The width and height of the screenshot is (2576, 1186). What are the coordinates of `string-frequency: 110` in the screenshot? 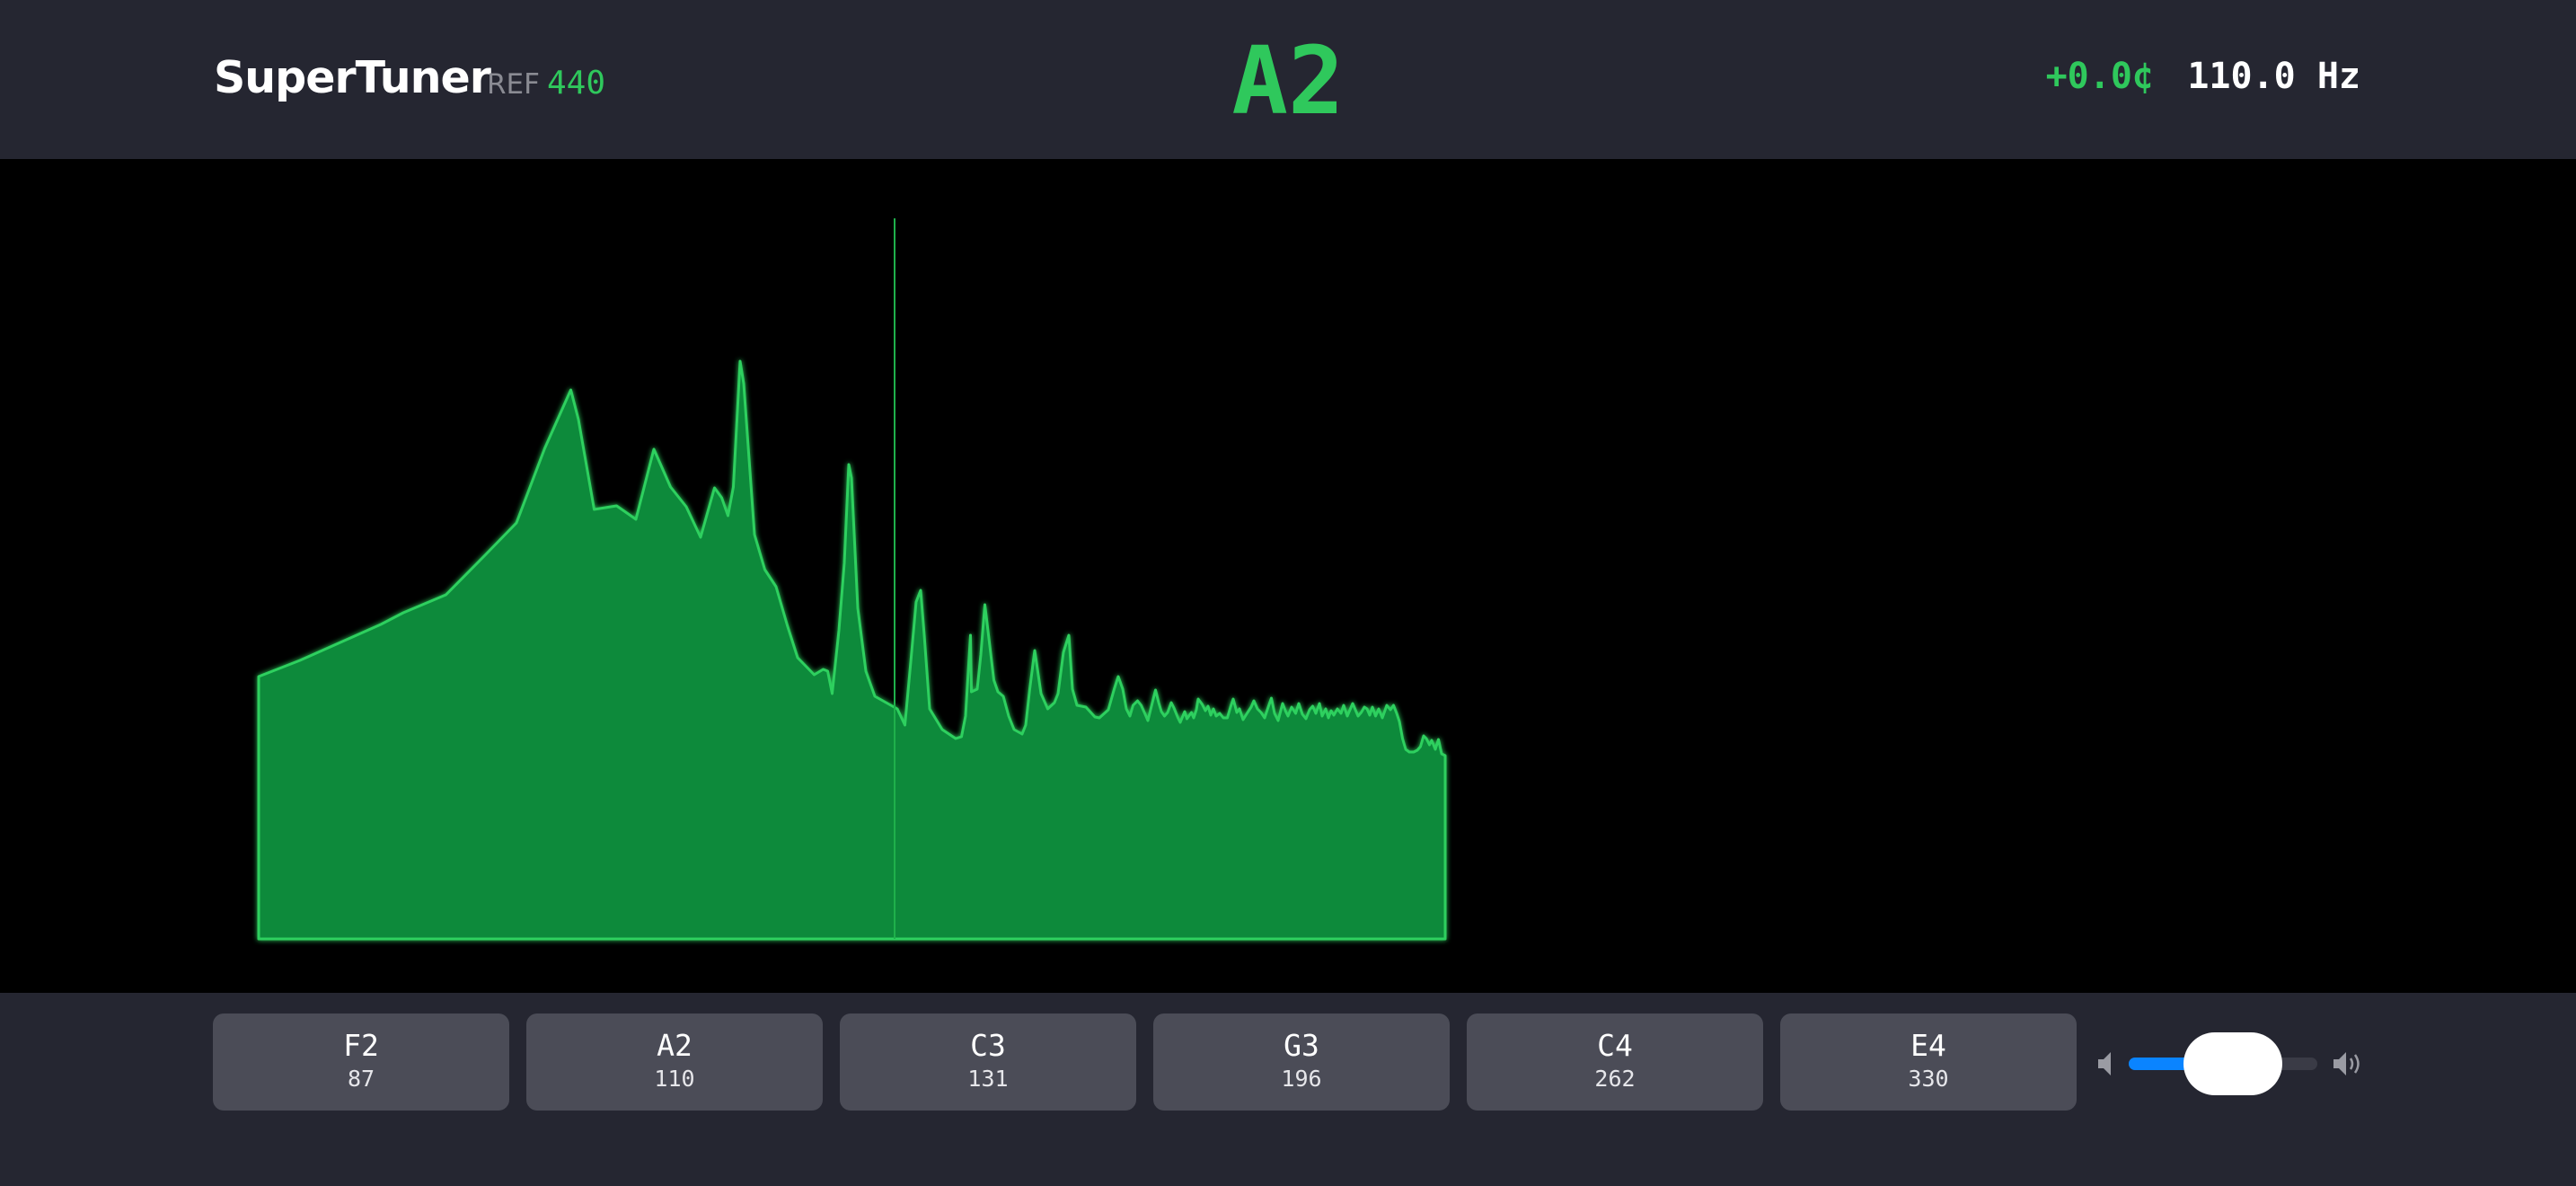 It's located at (674, 1079).